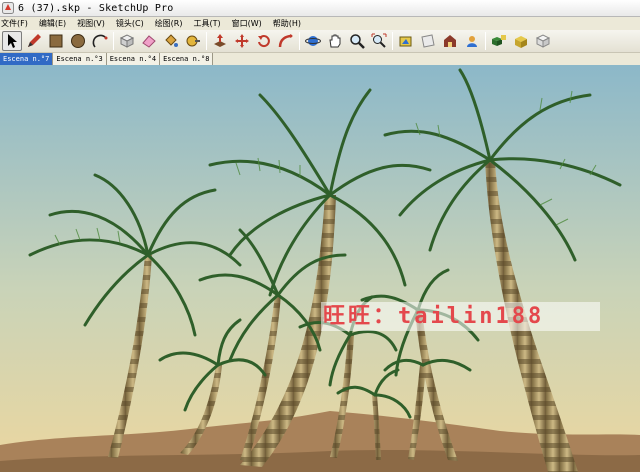 This screenshot has height=472, width=640. I want to click on extension-icon, so click(472, 41).